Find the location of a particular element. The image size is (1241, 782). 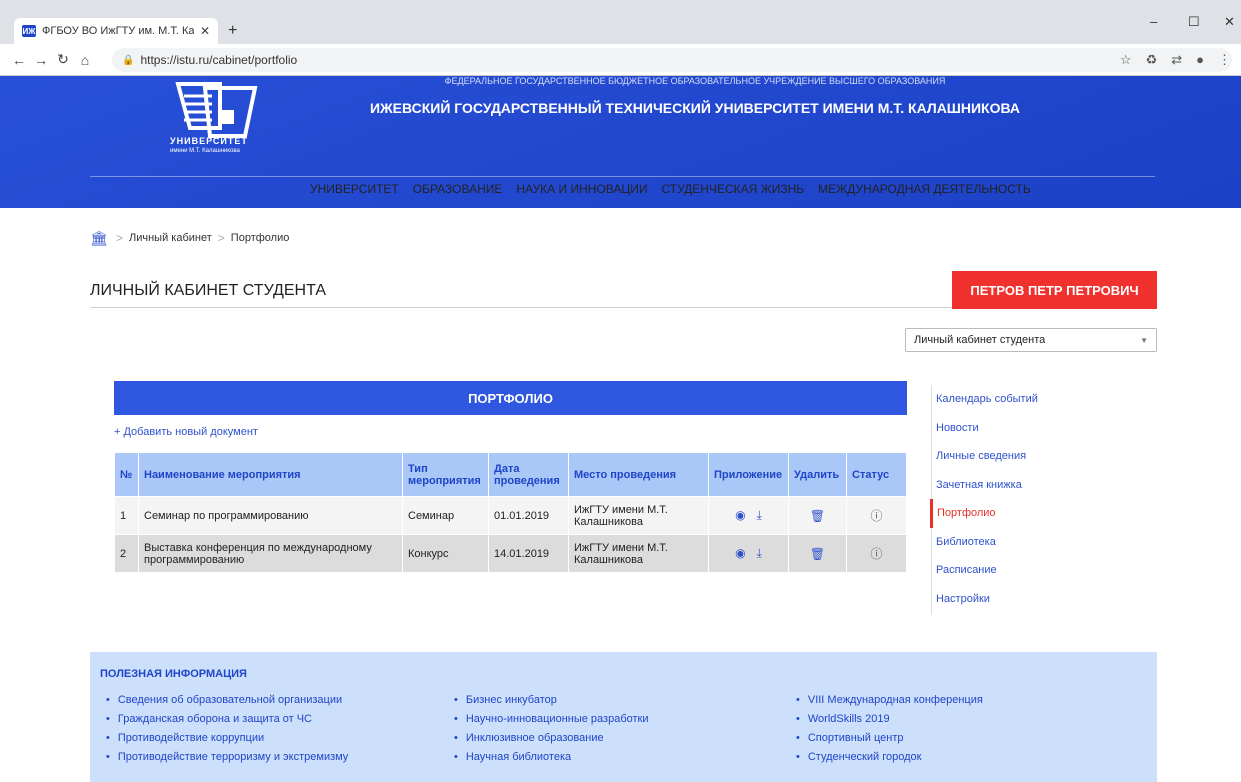

row-date: 14.01.2019 is located at coordinates (528, 553).